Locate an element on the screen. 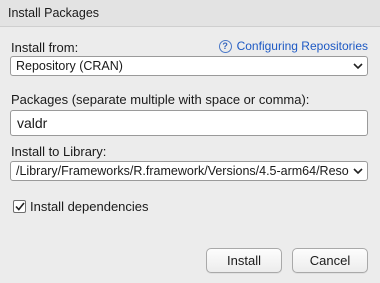 Image resolution: width=380 pixels, height=283 pixels. packages-input is located at coordinates (189, 123).